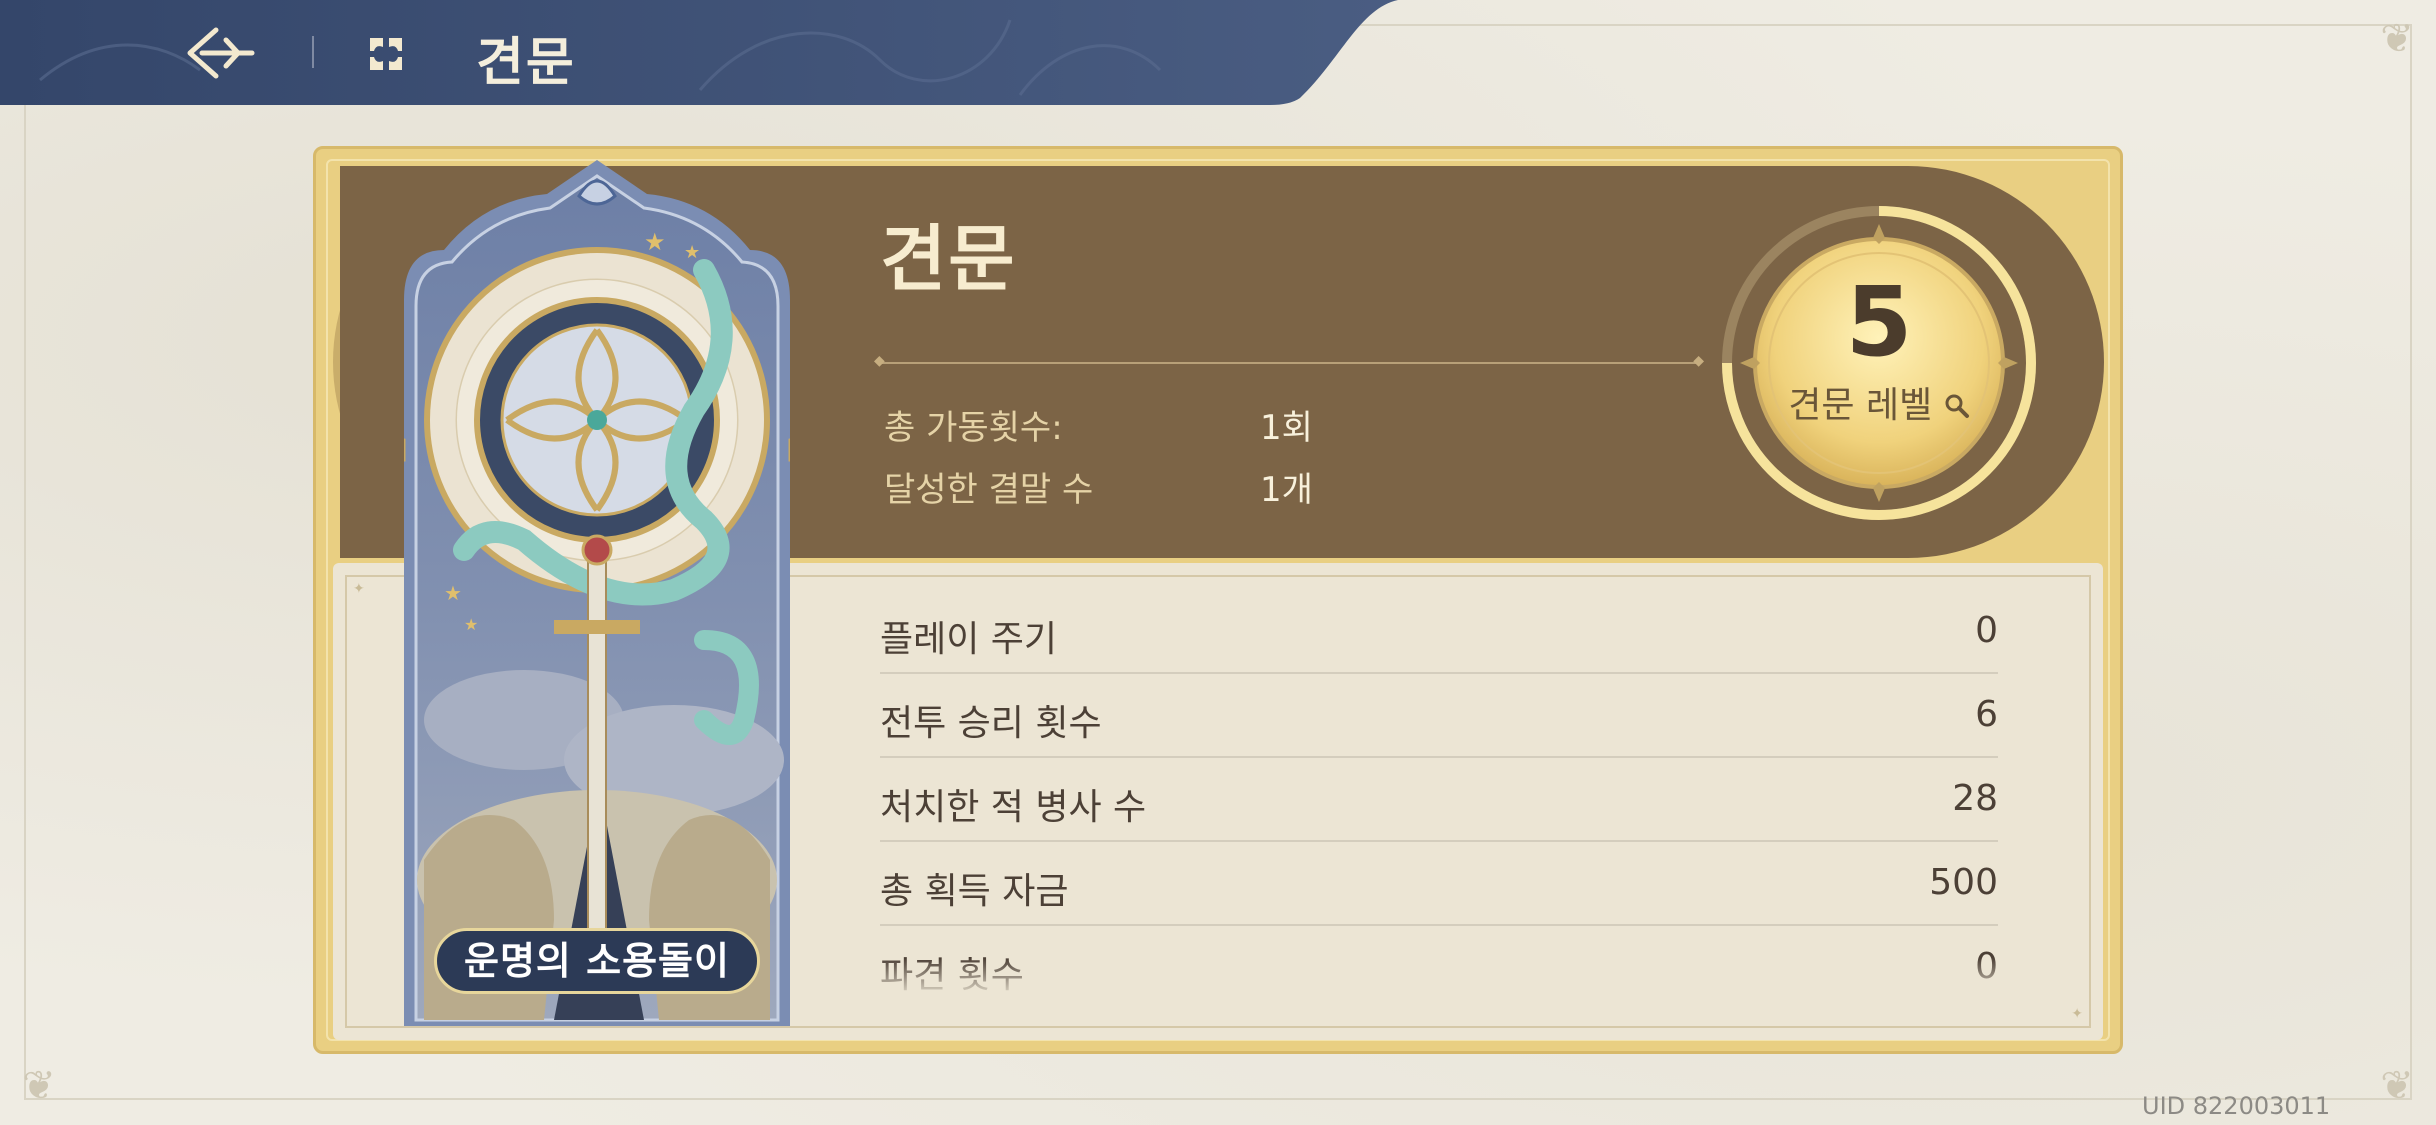 Image resolution: width=2436 pixels, height=1125 pixels. I want to click on level-label: 견문 레벨, so click(1879, 402).